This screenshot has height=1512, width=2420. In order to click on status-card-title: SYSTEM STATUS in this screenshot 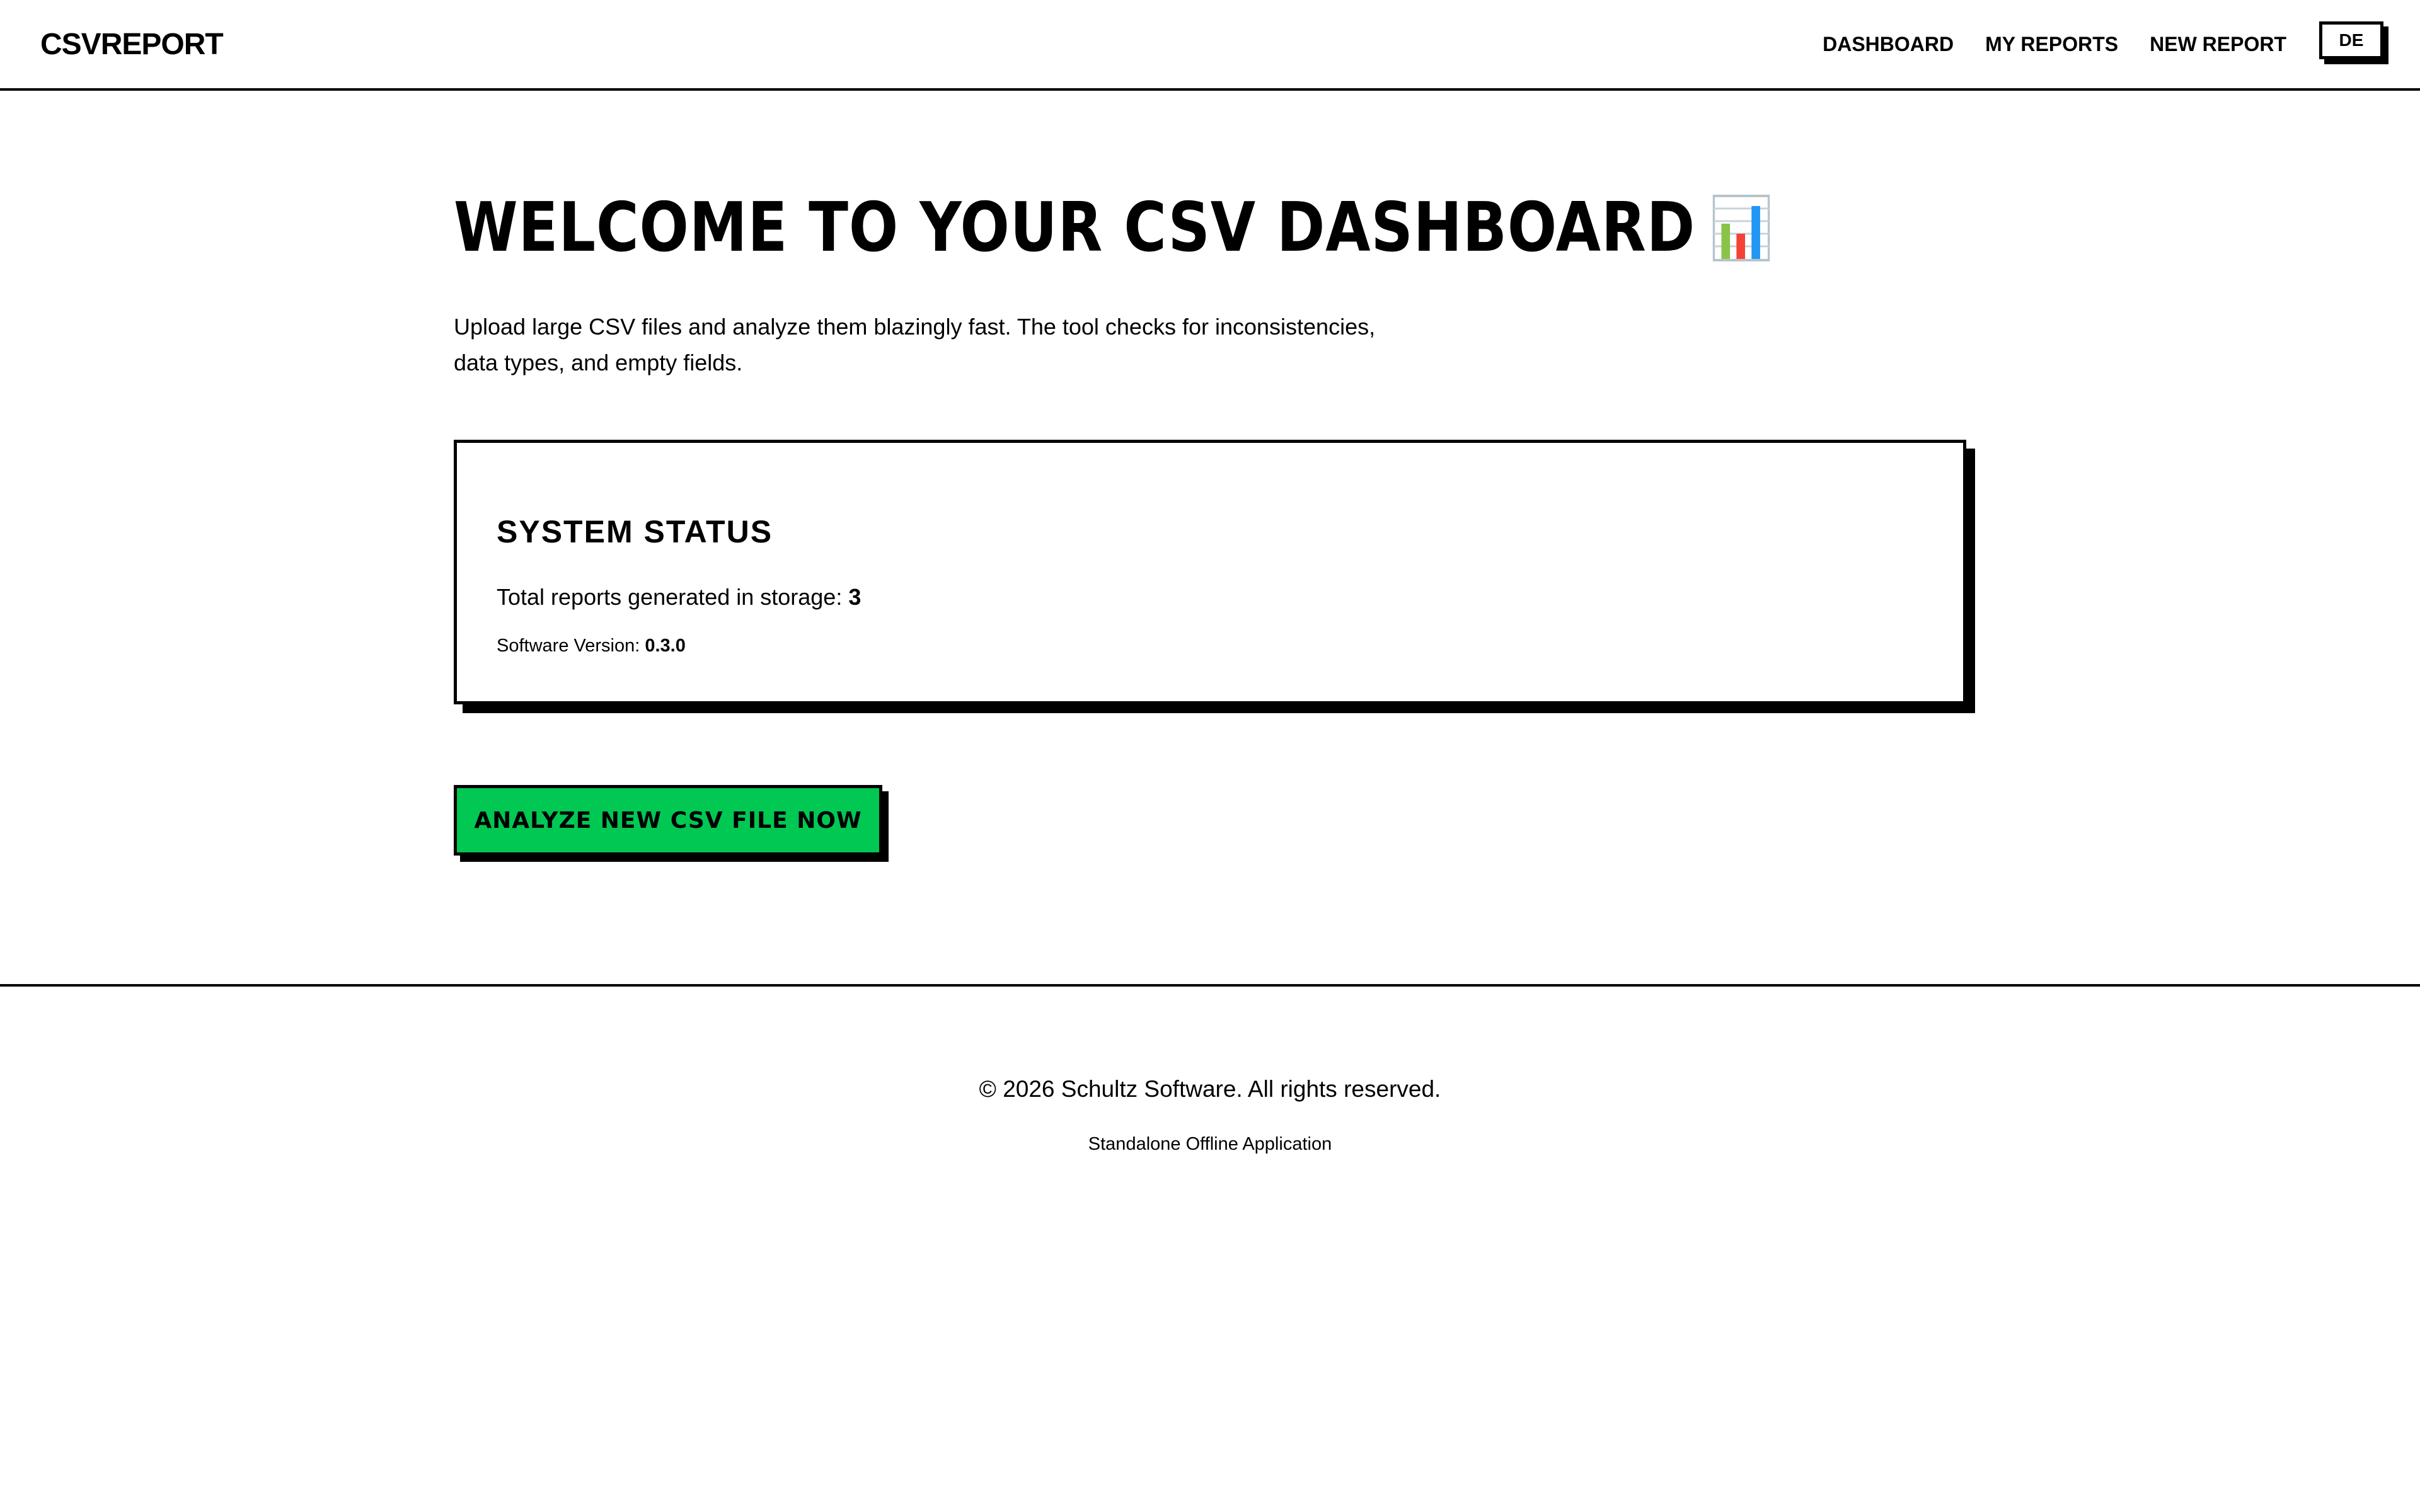, I will do `click(635, 531)`.